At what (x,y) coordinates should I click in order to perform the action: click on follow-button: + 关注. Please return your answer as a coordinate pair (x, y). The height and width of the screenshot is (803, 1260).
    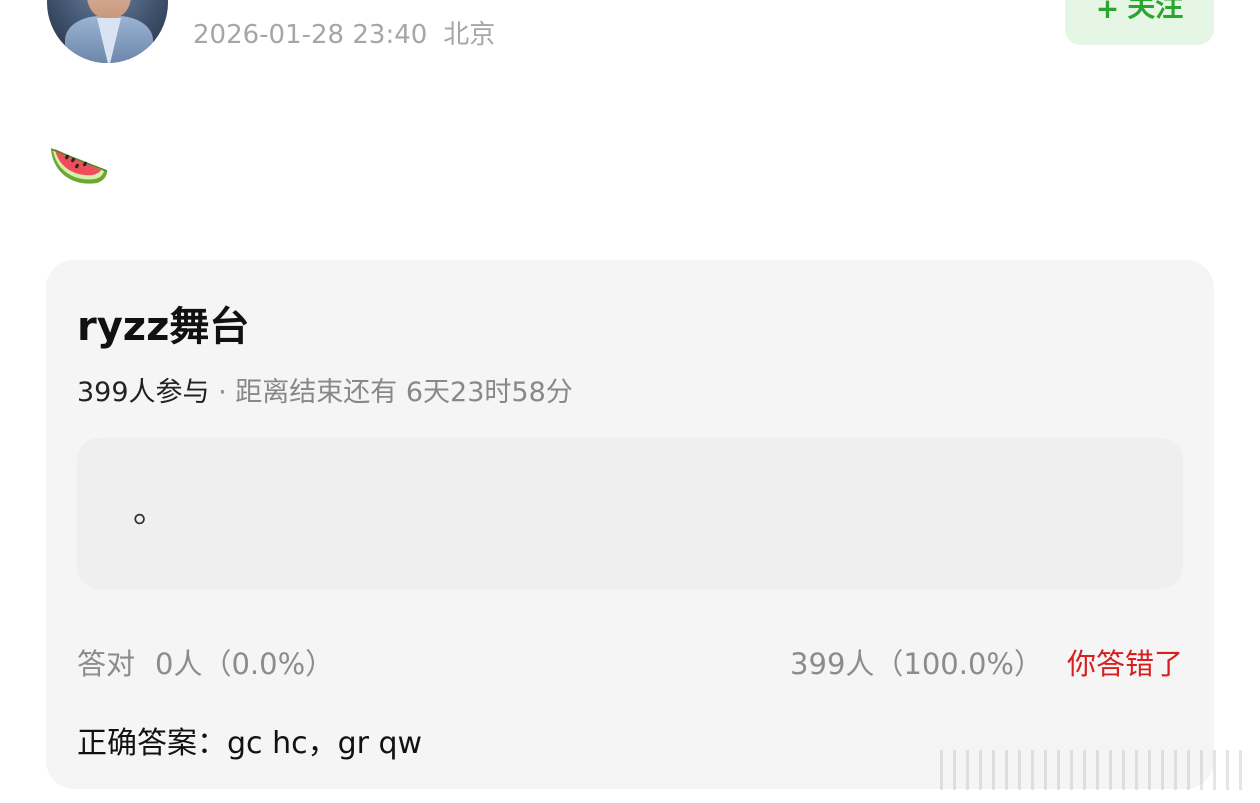
    Looking at the image, I should click on (1139, 22).